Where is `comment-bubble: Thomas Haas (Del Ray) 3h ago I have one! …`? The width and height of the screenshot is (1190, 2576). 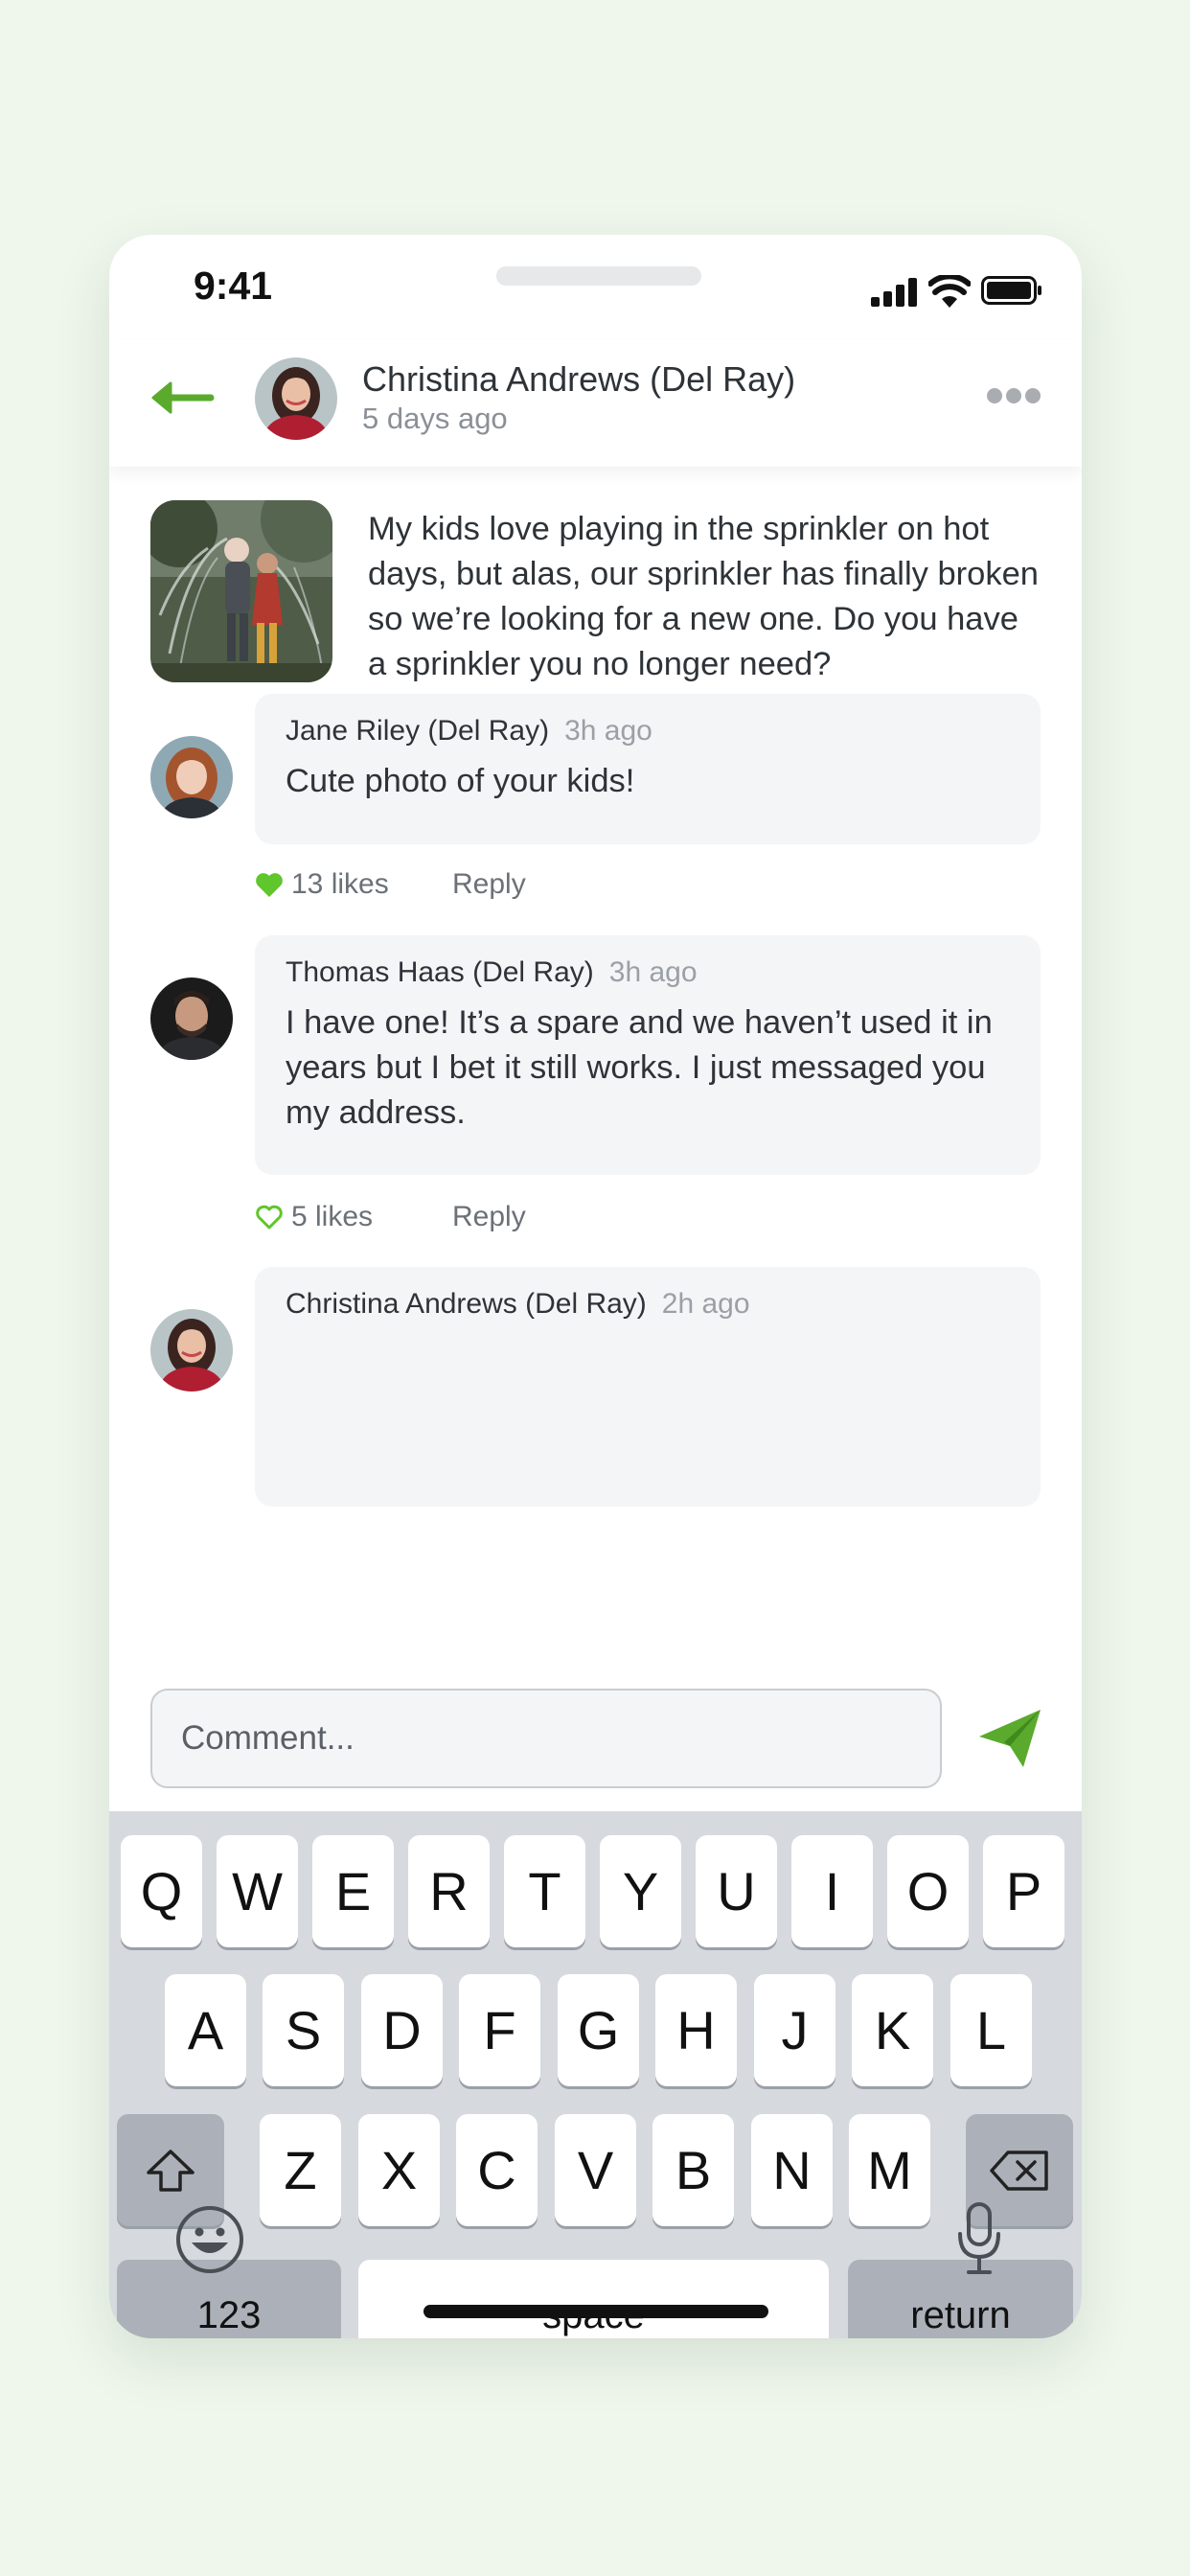
comment-bubble: Thomas Haas (Del Ray) 3h ago I have one! … is located at coordinates (648, 1055).